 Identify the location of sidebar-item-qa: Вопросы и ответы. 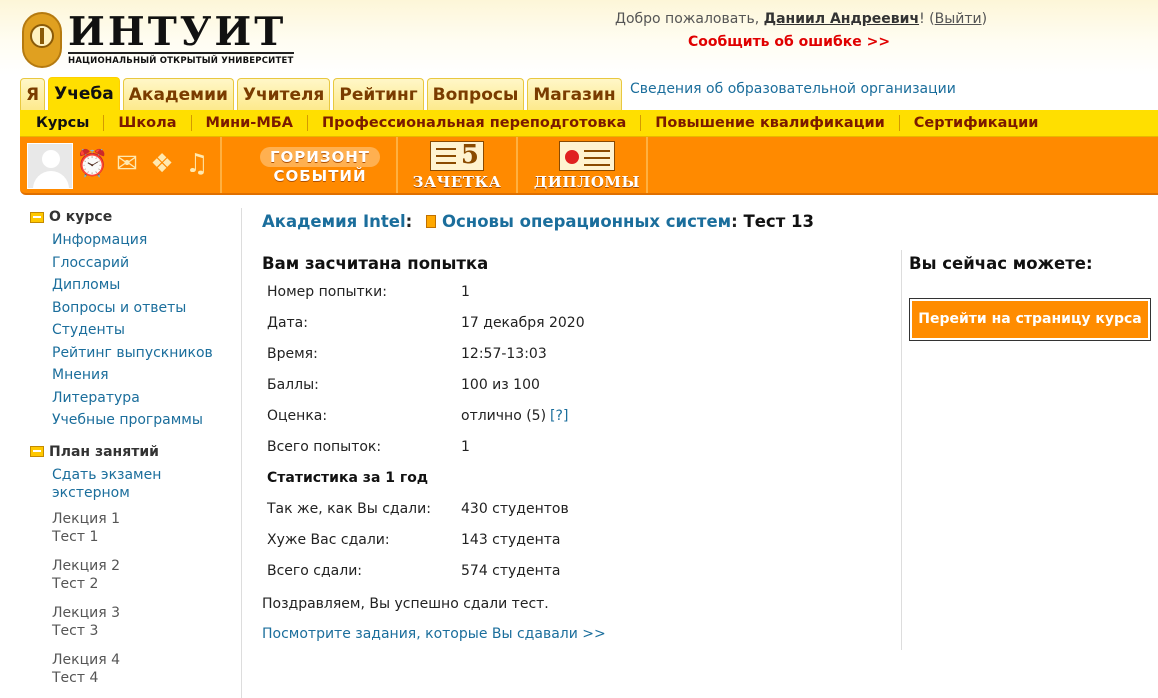
(142, 308).